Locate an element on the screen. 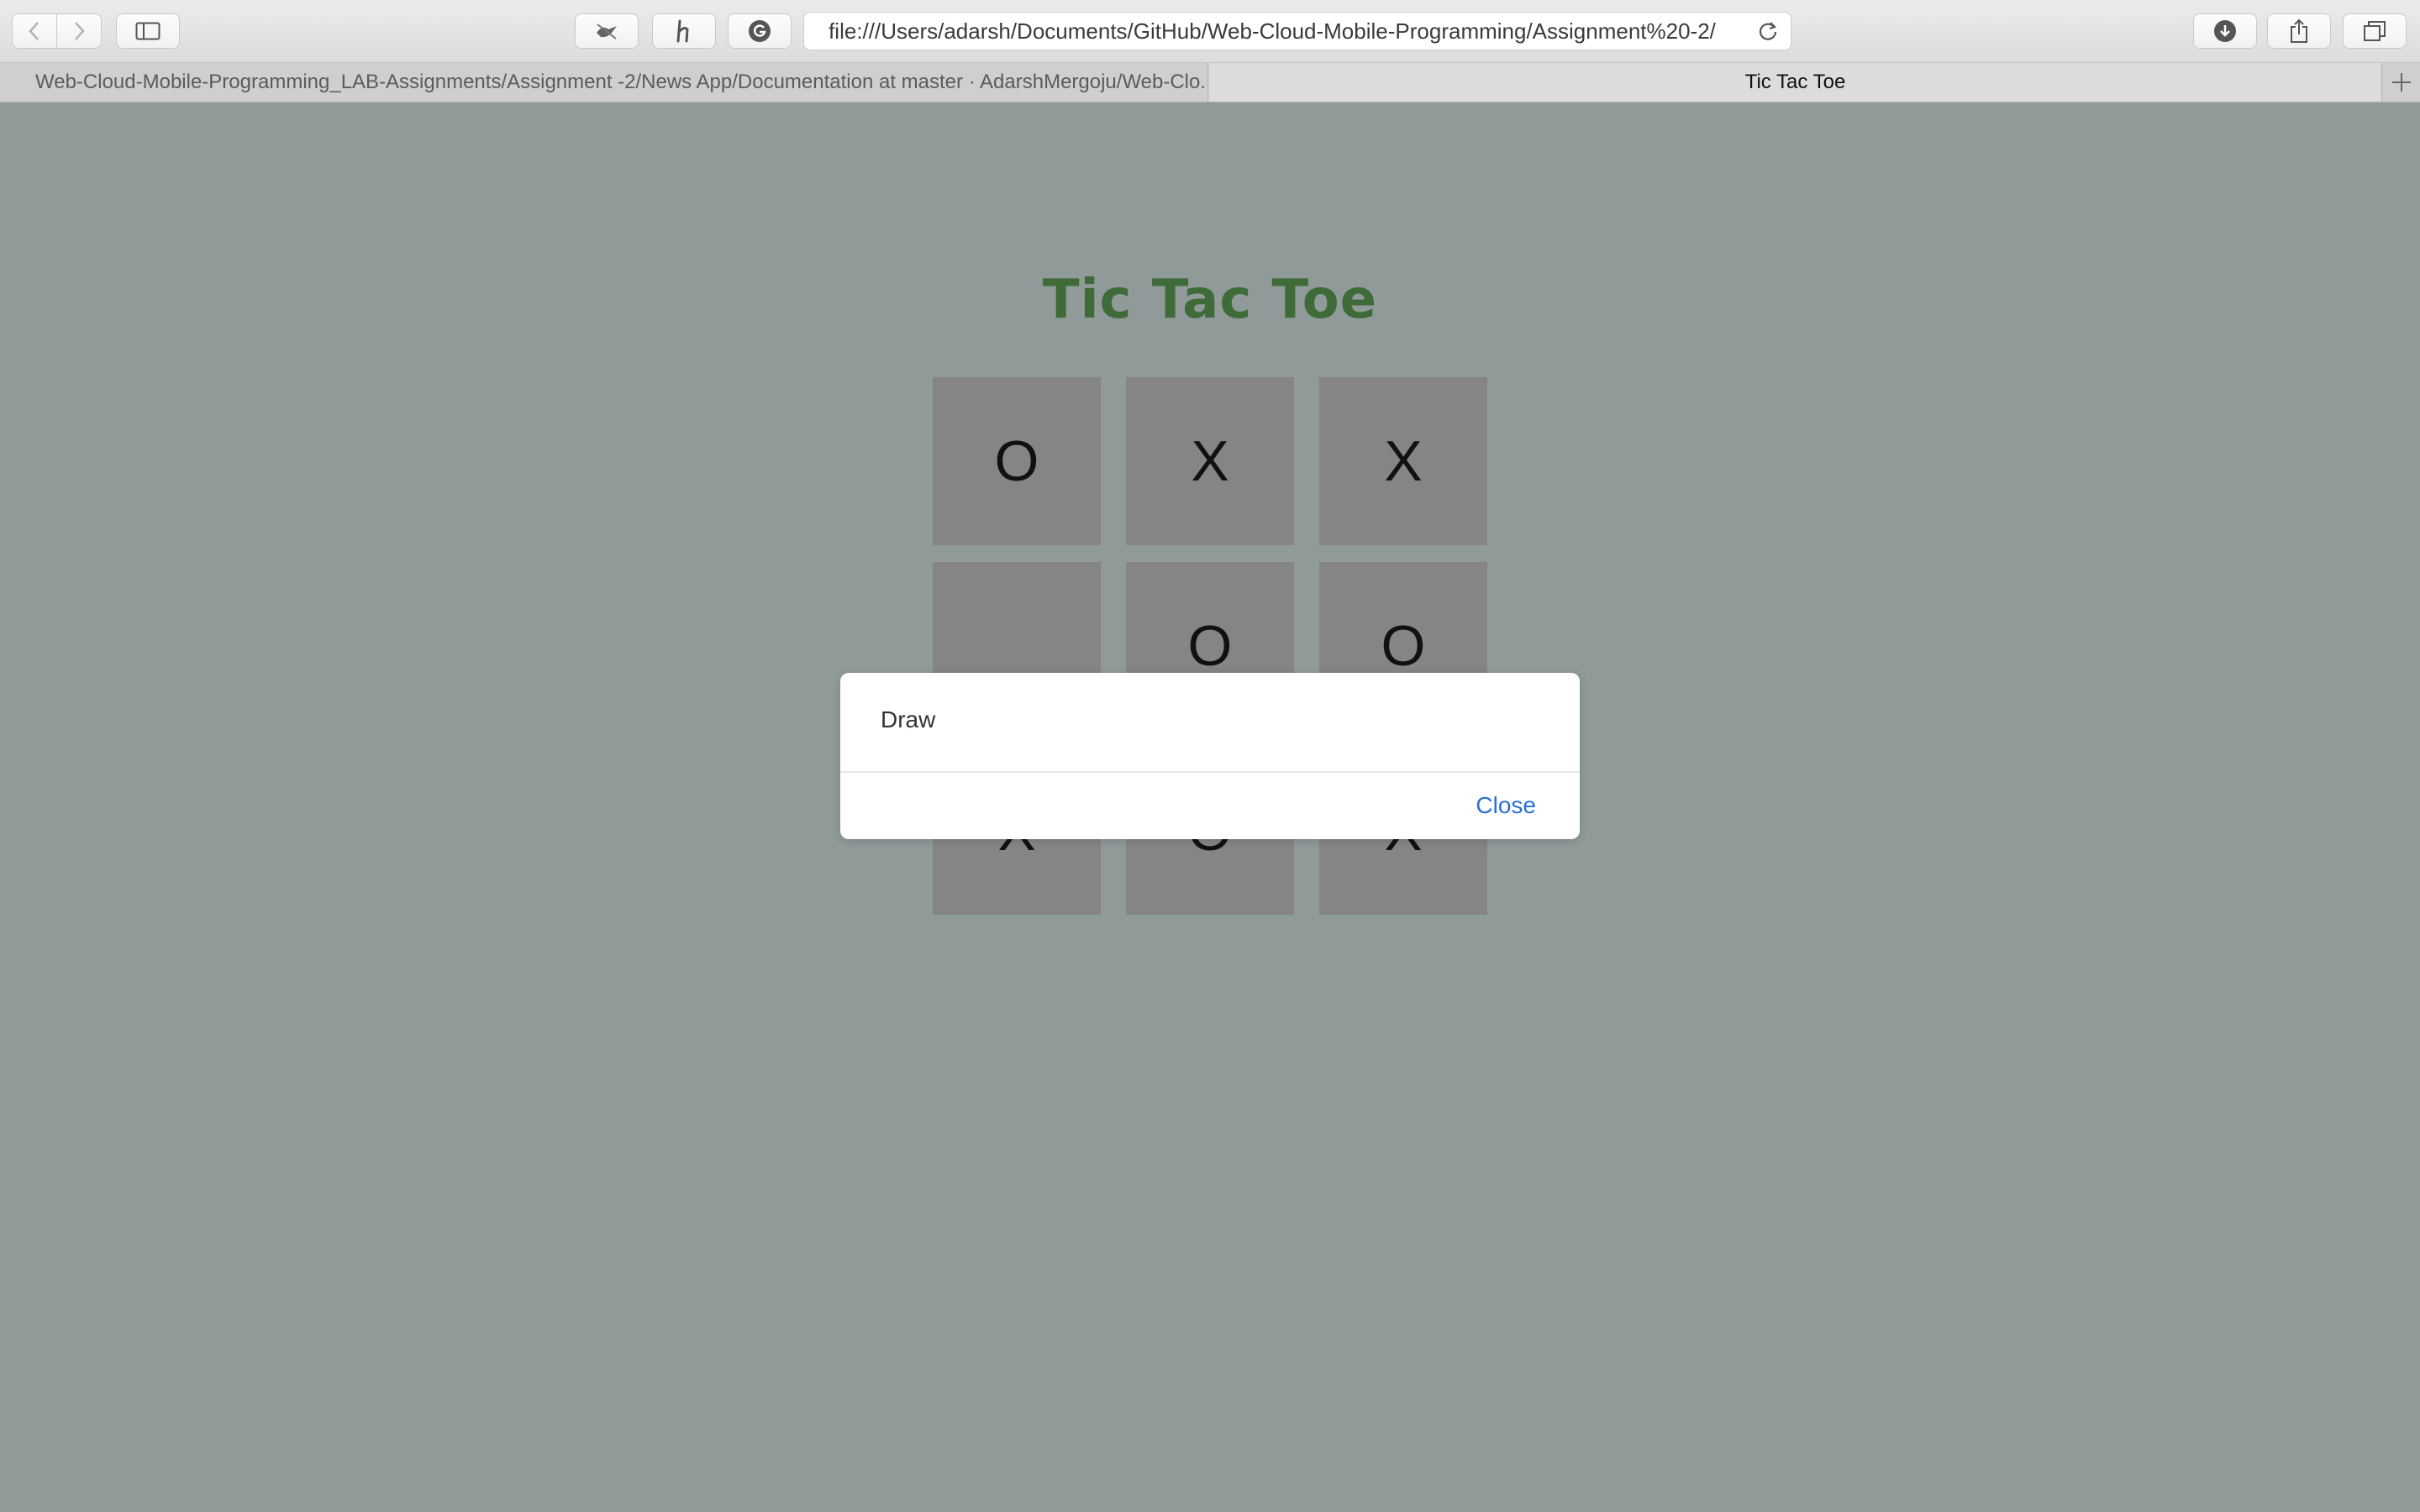 The height and width of the screenshot is (1512, 2420). tabs-overview-button is located at coordinates (2375, 31).